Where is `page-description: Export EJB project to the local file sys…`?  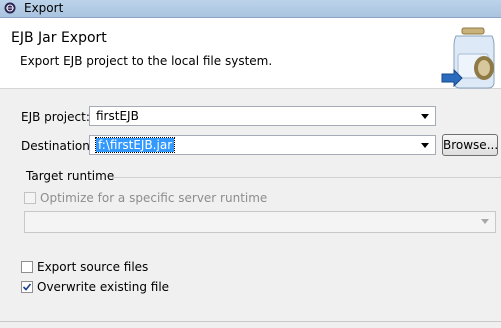
page-description: Export EJB project to the local file sys… is located at coordinates (146, 61).